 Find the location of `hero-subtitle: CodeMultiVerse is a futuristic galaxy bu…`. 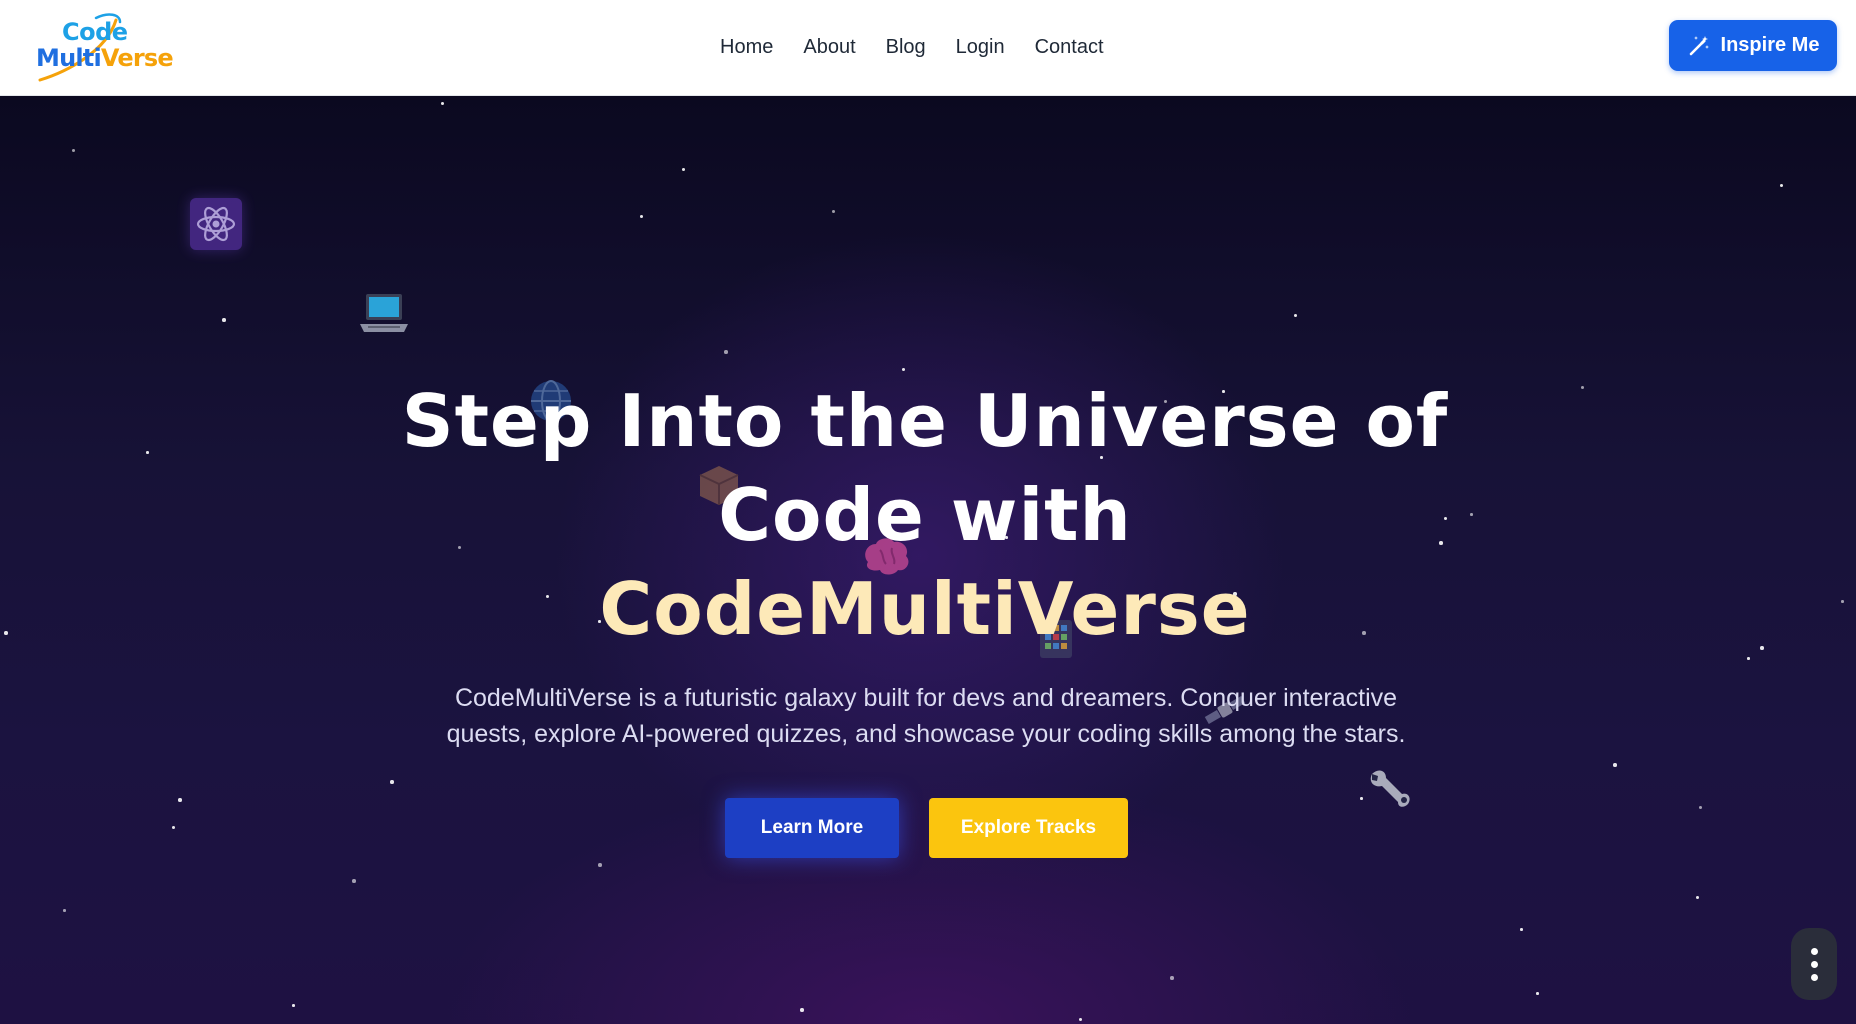

hero-subtitle: CodeMultiVerse is a futuristic galaxy bu… is located at coordinates (926, 716).